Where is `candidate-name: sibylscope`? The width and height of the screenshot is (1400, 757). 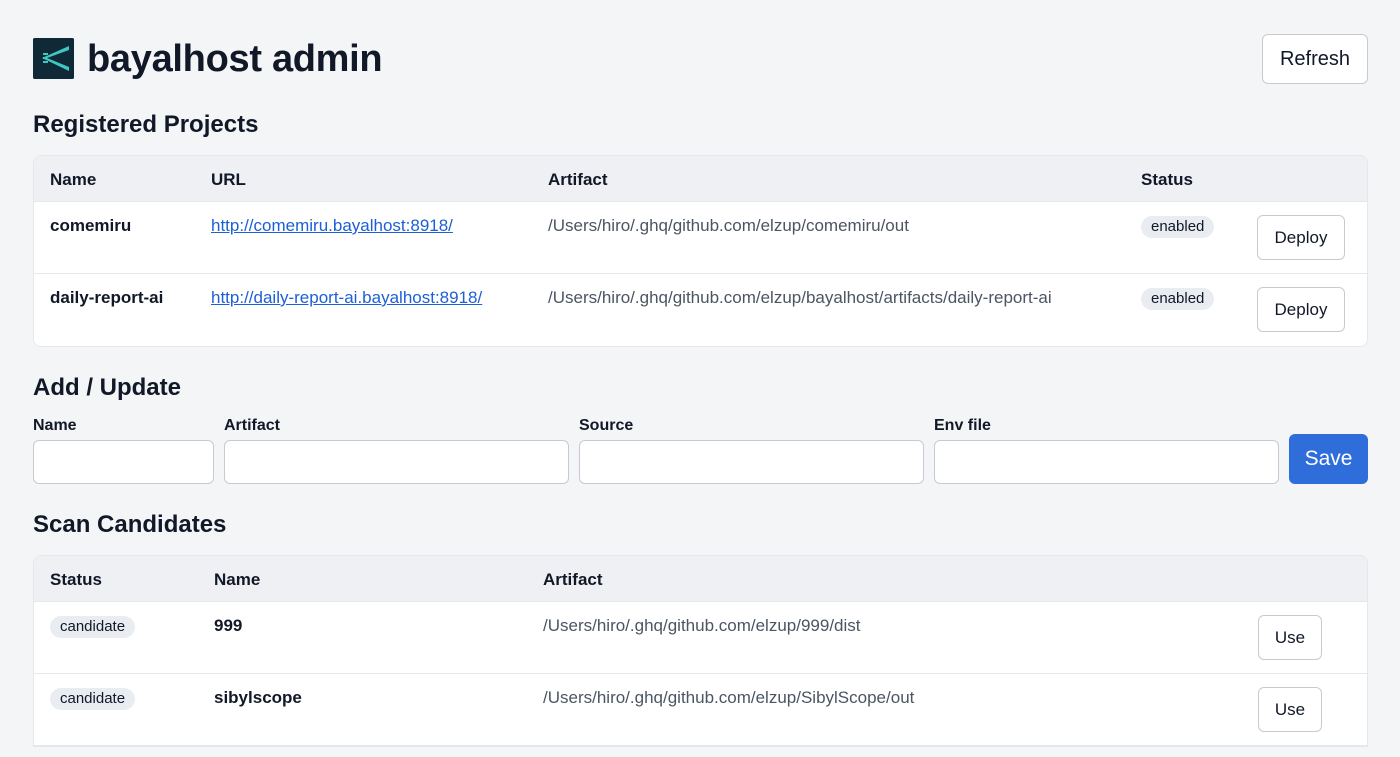 candidate-name: sibylscope is located at coordinates (258, 697).